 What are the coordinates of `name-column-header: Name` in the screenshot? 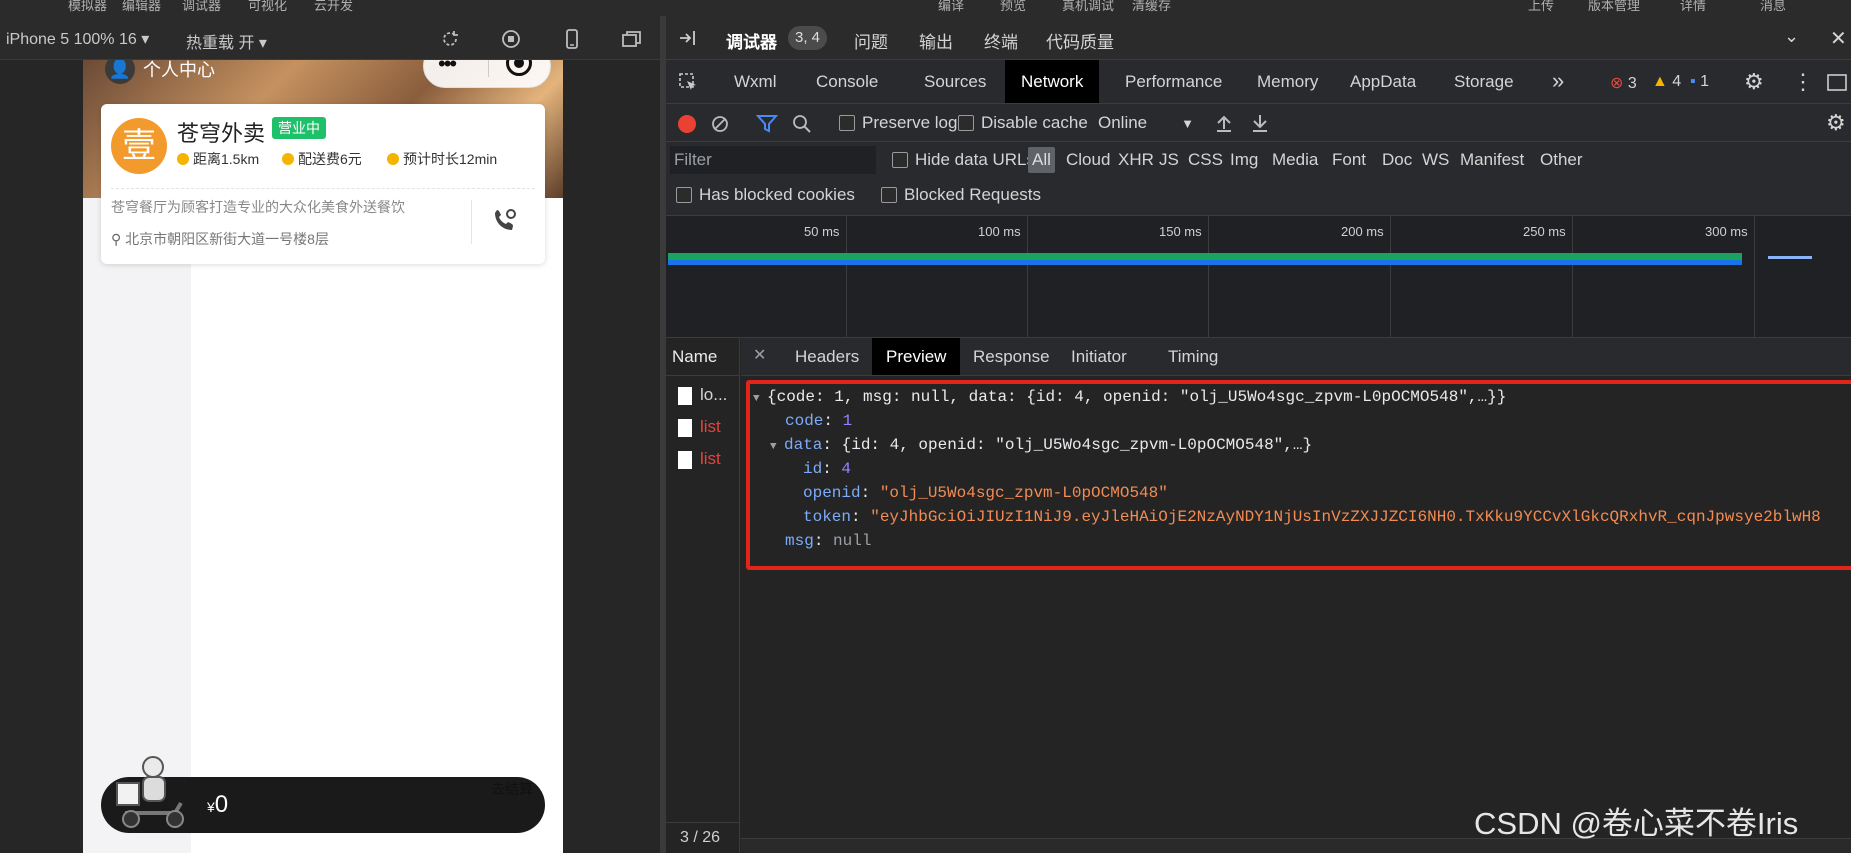 It's located at (703, 357).